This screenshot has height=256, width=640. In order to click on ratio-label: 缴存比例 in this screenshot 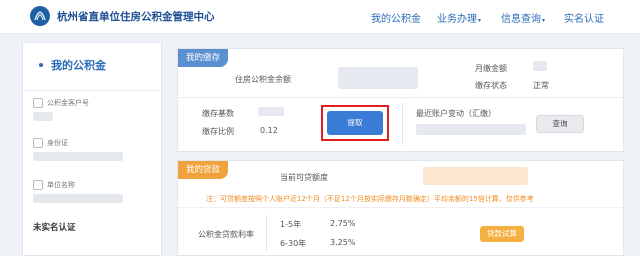, I will do `click(218, 131)`.